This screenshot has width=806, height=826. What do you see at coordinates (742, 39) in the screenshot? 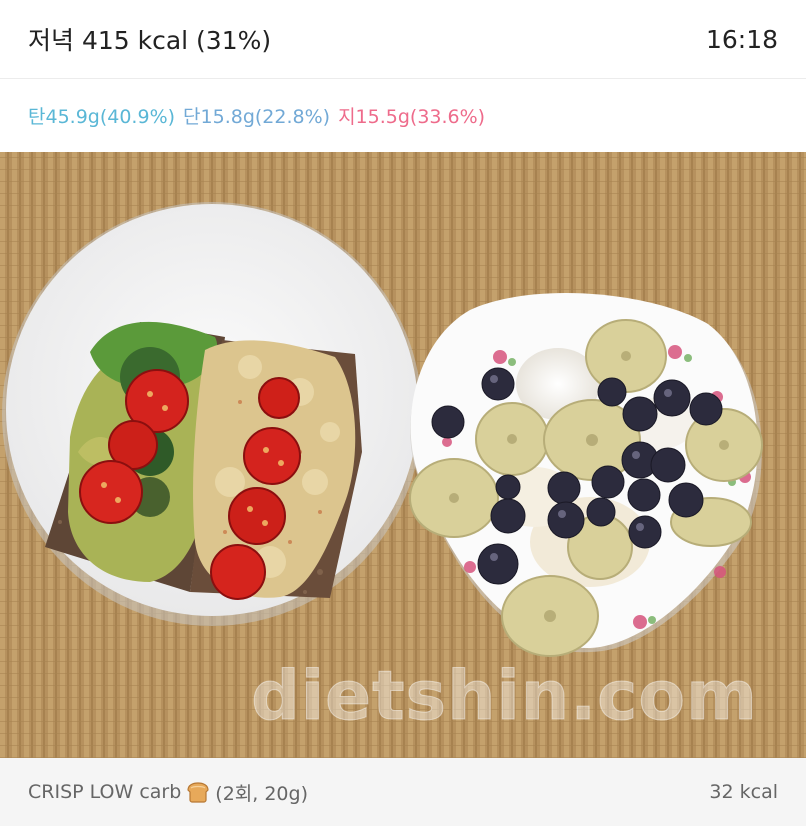
I see `meal-time: 16:18` at bounding box center [742, 39].